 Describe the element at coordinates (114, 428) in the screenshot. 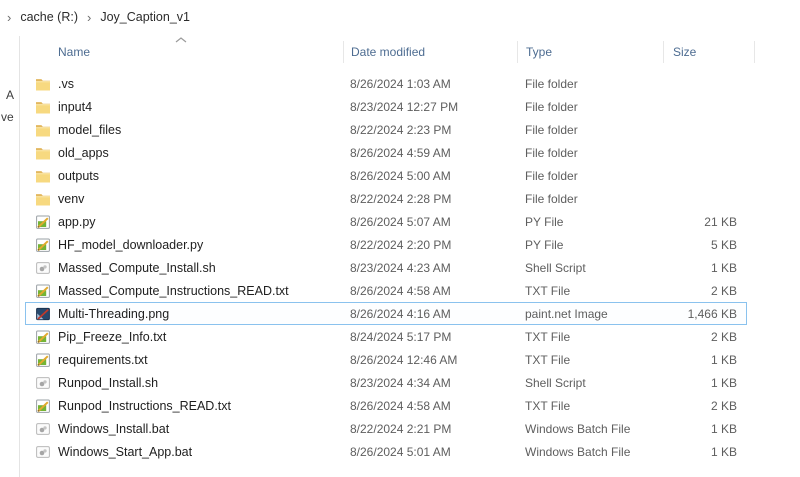

I see `file-name: Windows_Install.bat` at that location.